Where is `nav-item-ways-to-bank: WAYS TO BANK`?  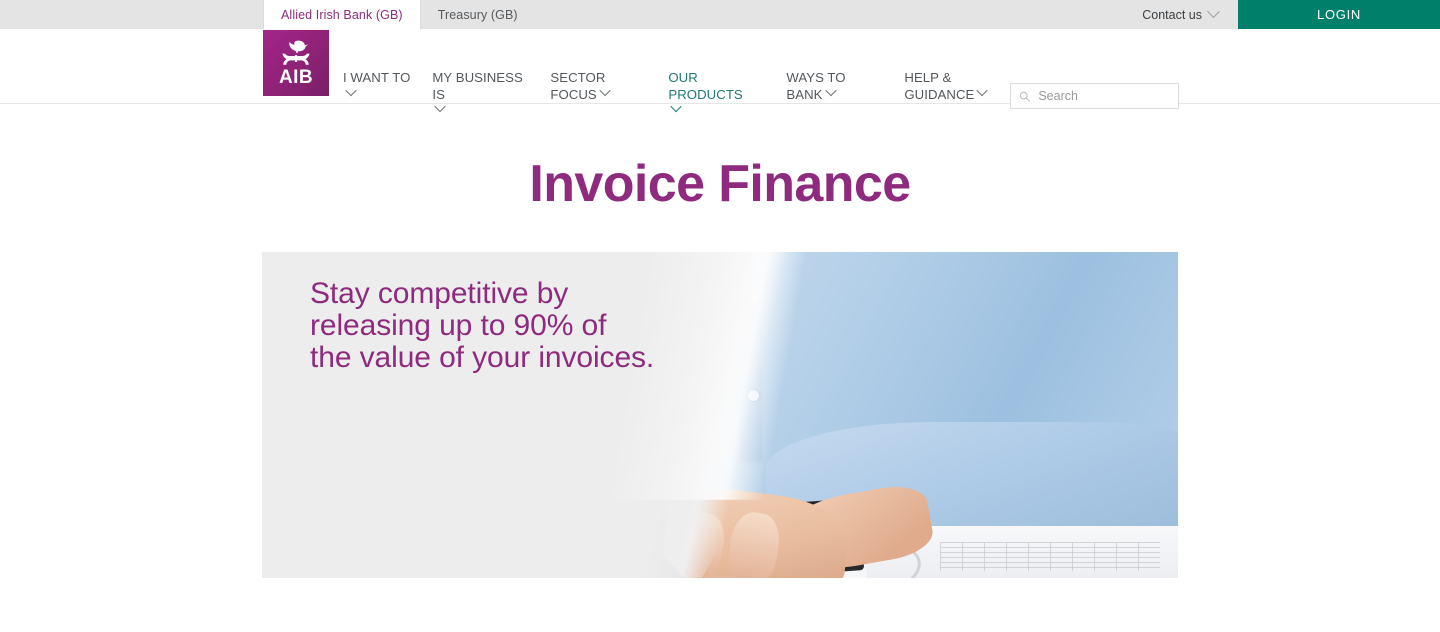
nav-item-ways-to-bank: WAYS TO BANK is located at coordinates (834, 86).